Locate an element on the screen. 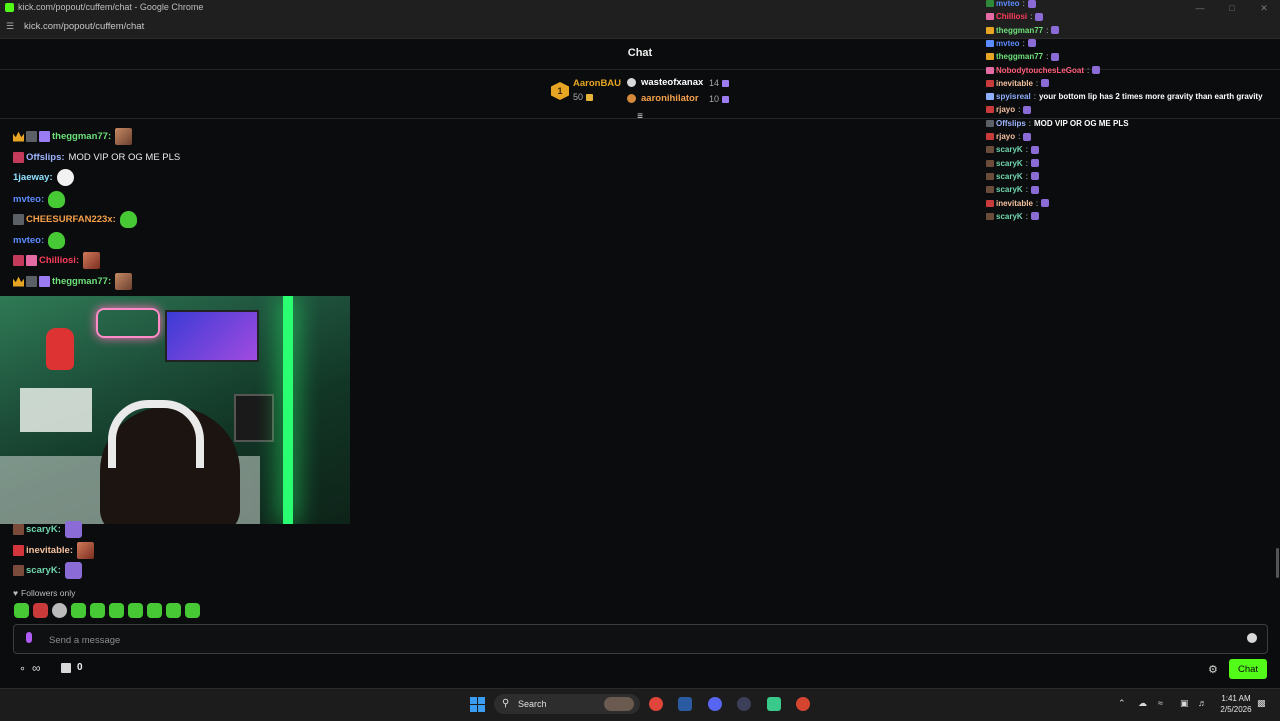 Image resolution: width=1280 pixels, height=721 pixels. send-chat-button: Chat is located at coordinates (1248, 669).